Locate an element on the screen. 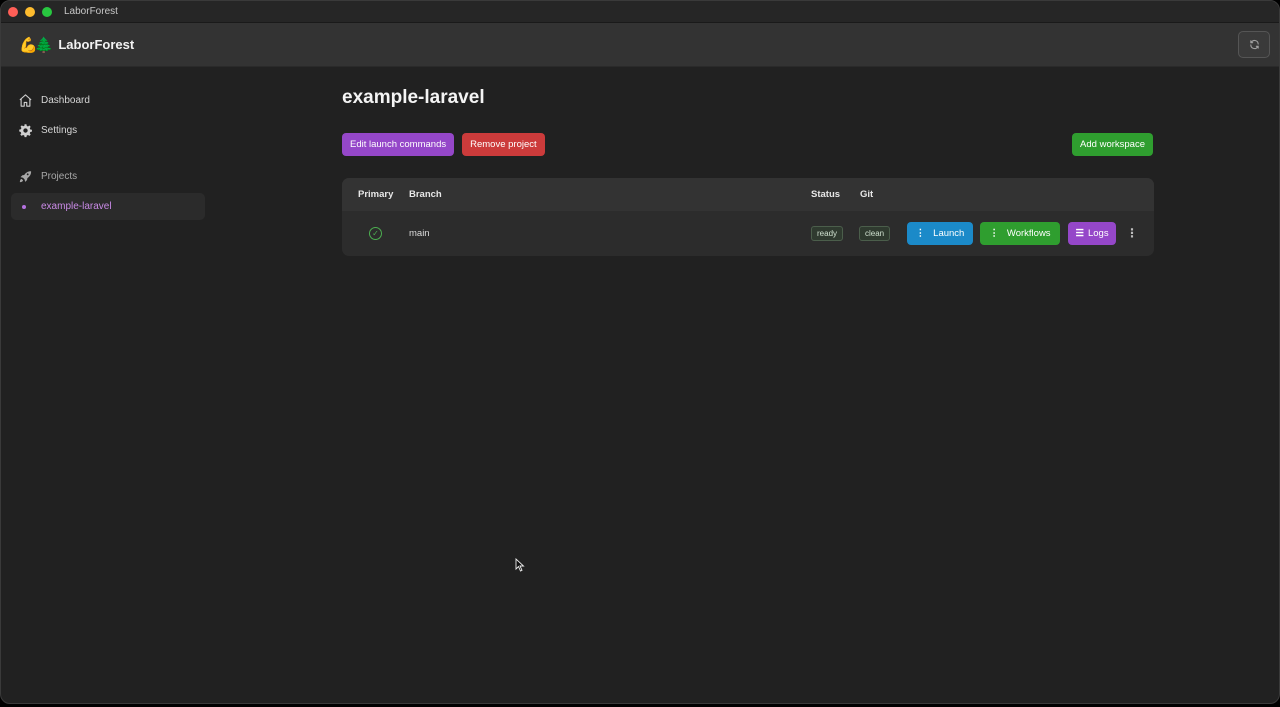  column-header-branch: Branch is located at coordinates (425, 194).